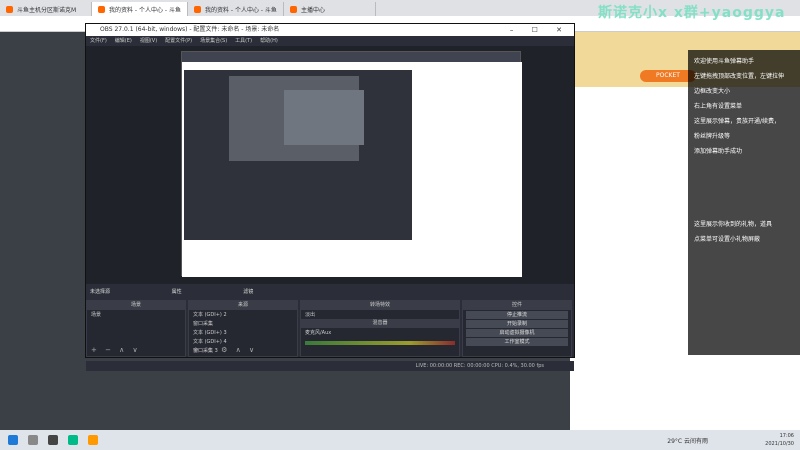  Describe the element at coordinates (330, 292) in the screenshot. I see `source-toolbar: 未选择源 属性 滤镜` at that location.